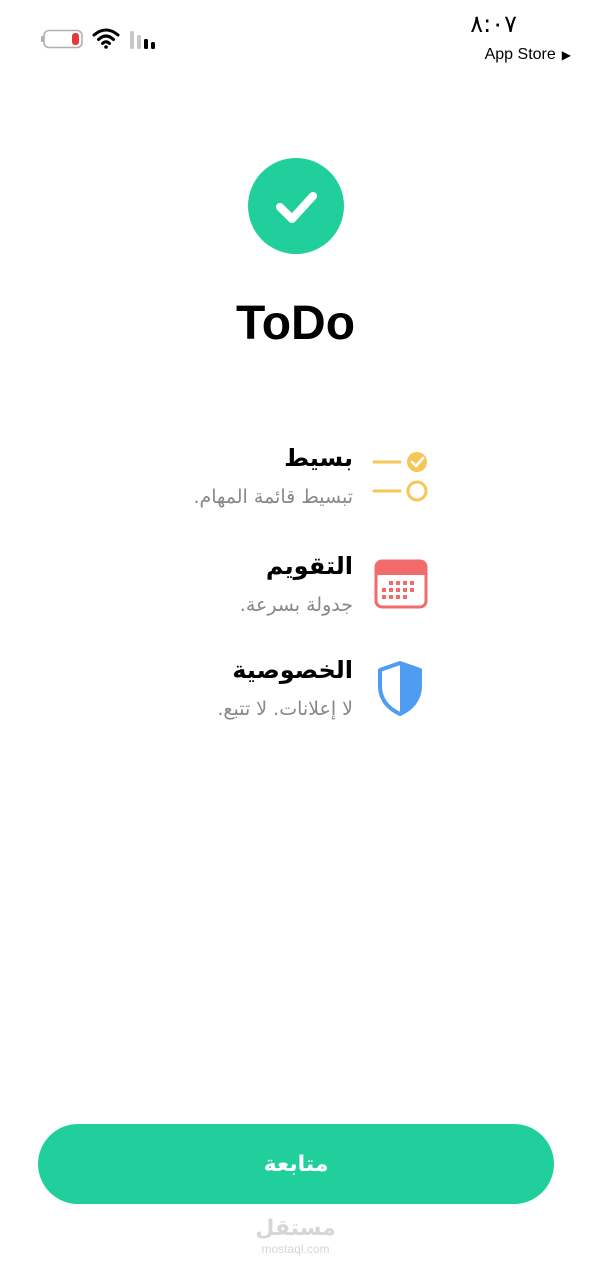 This screenshot has height=1280, width=591. Describe the element at coordinates (106, 38) in the screenshot. I see `wifi-icon` at that location.